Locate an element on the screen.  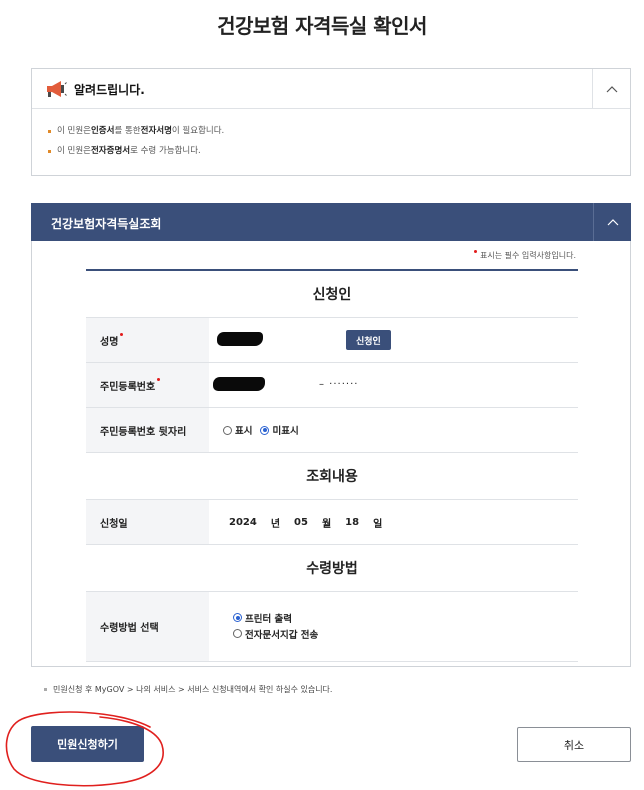
application-date: 2024 년 05 월 18 일 is located at coordinates (306, 523).